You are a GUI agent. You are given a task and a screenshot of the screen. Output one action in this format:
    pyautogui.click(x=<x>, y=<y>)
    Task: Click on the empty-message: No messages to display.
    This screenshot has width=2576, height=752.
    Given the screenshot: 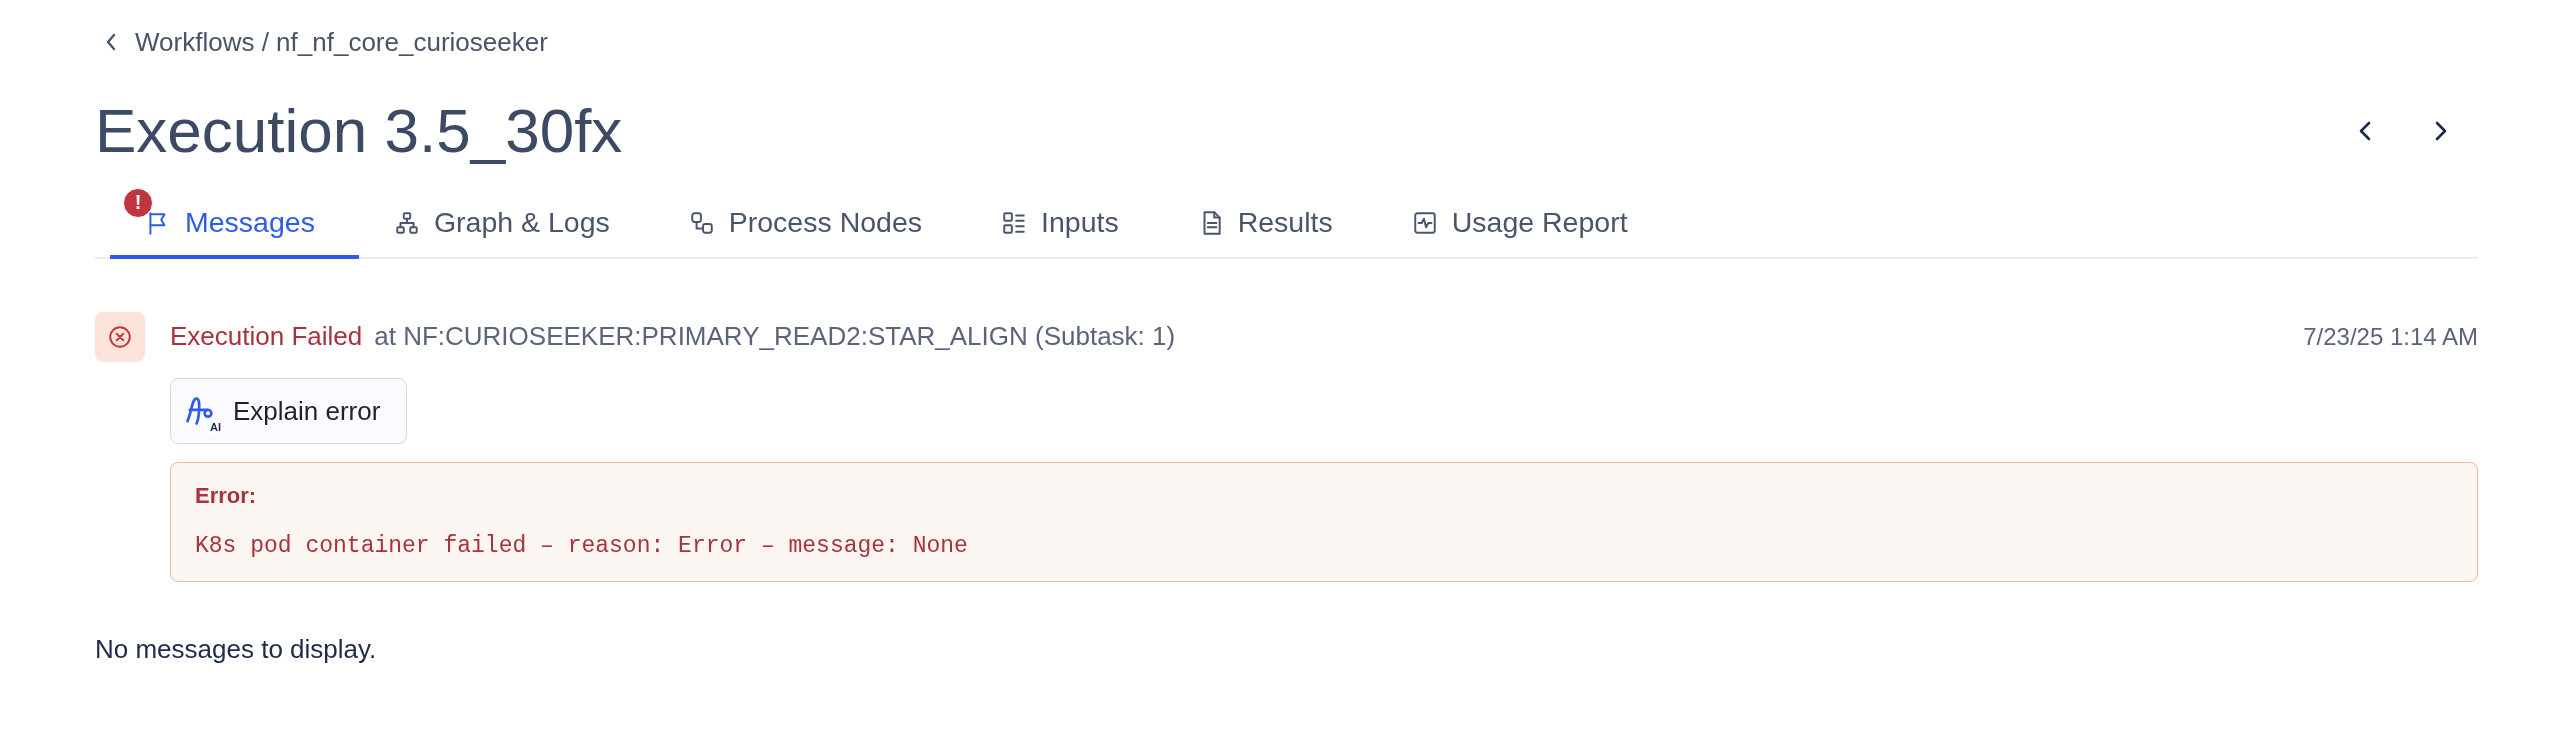 What is the action you would take?
    pyautogui.click(x=236, y=649)
    